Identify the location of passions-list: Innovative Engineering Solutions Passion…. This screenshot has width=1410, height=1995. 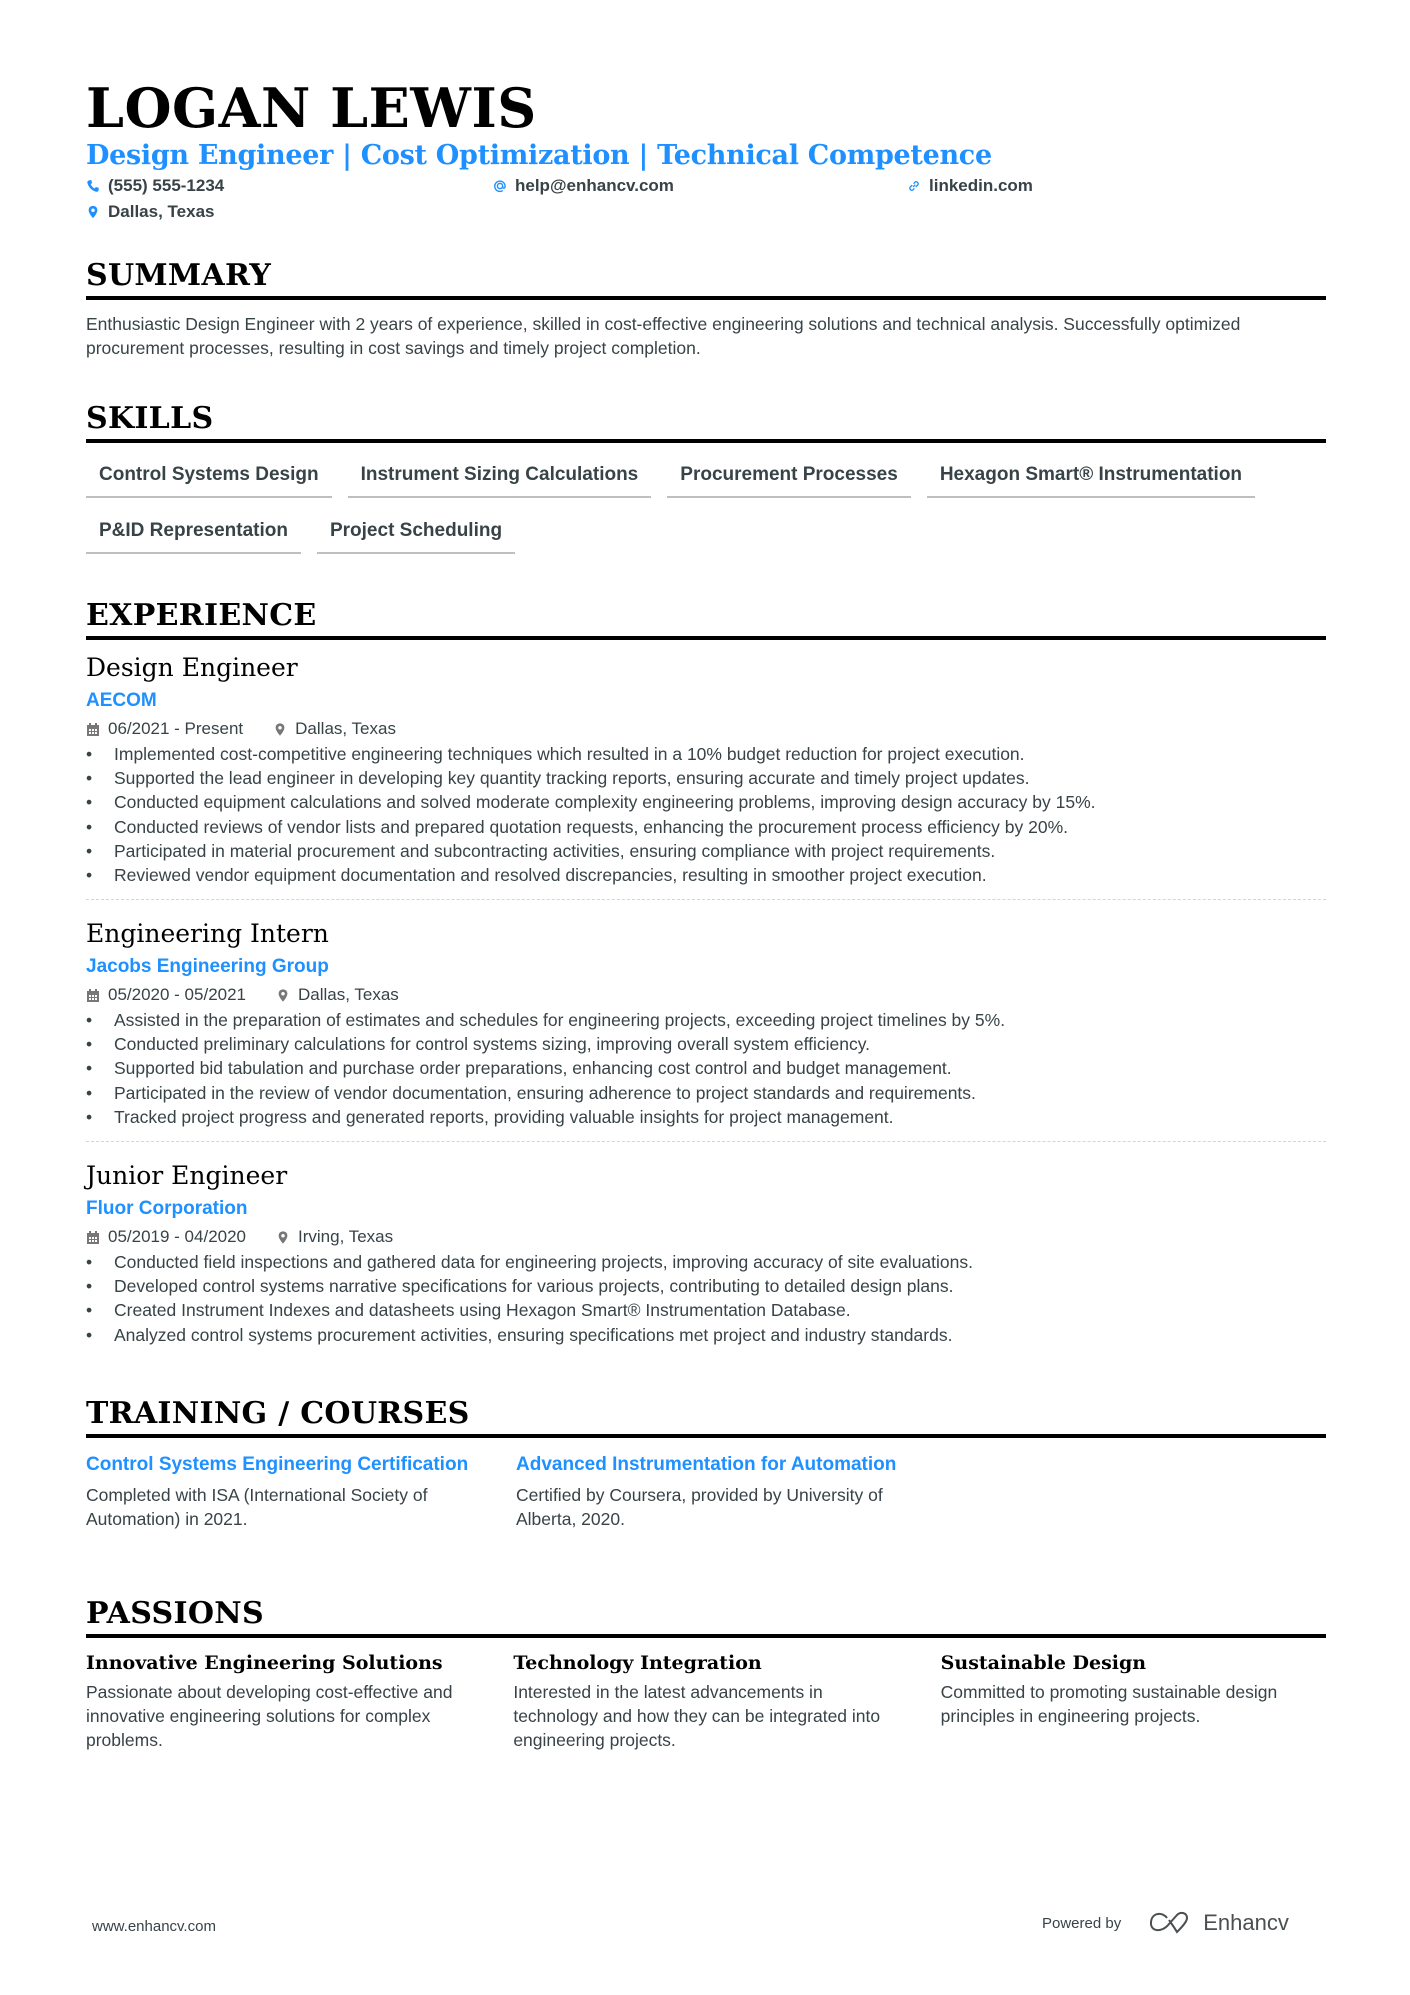
(706, 1701).